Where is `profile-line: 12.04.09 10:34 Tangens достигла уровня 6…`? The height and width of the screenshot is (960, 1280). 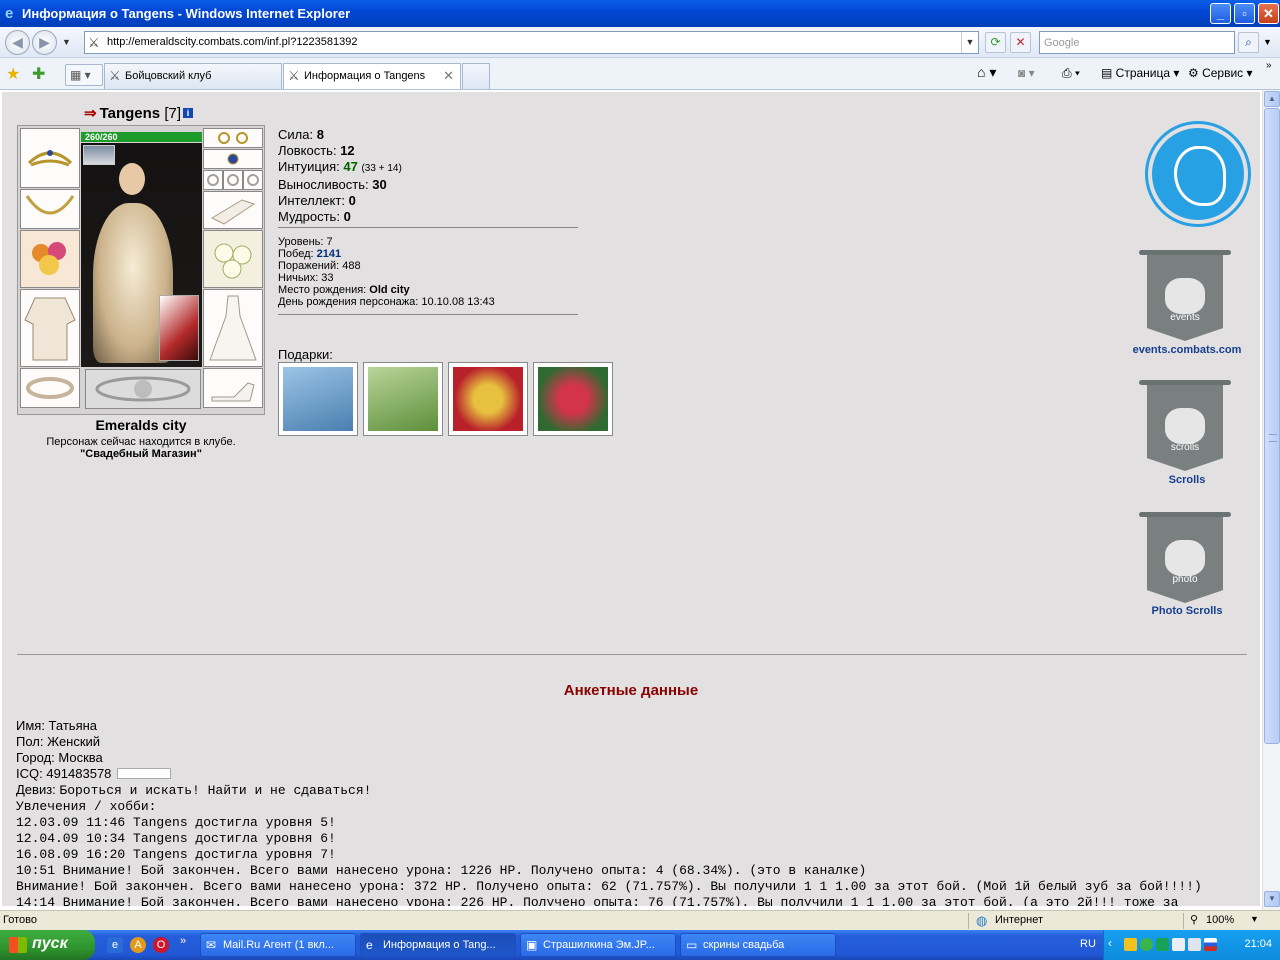 profile-line: 12.04.09 10:34 Tangens достигла уровня 6… is located at coordinates (176, 838).